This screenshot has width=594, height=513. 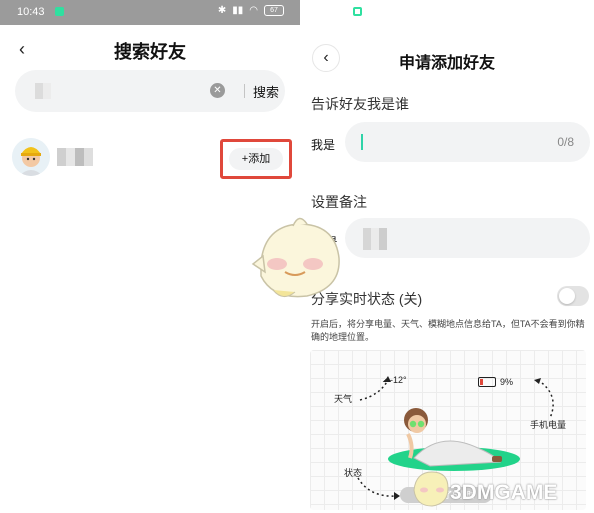 What do you see at coordinates (152, 160) in the screenshot?
I see `search-result-row: +添加` at bounding box center [152, 160].